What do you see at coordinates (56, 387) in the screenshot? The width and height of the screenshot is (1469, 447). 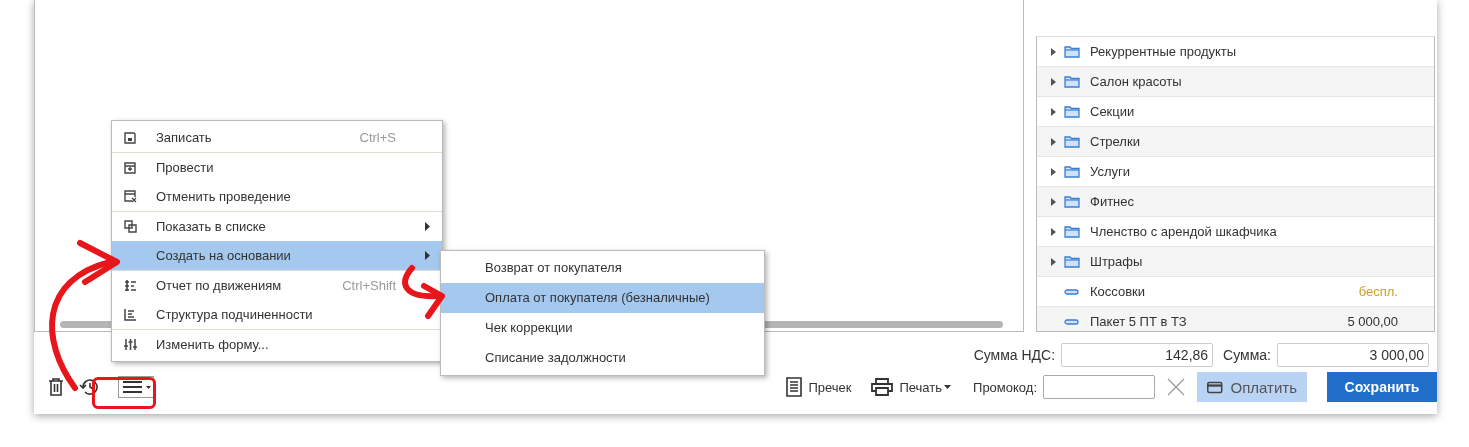 I see `trash-icon` at bounding box center [56, 387].